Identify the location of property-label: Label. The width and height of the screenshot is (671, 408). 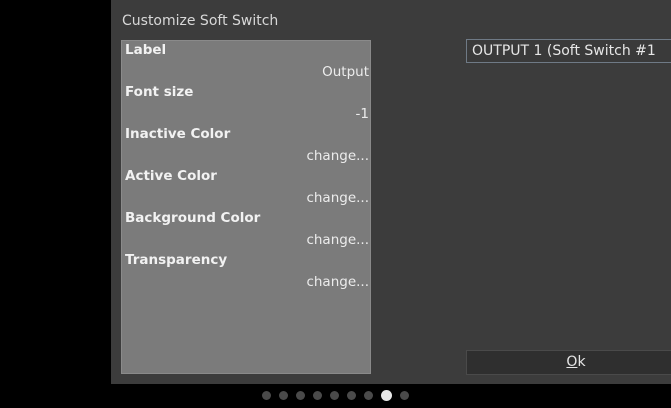
(146, 50).